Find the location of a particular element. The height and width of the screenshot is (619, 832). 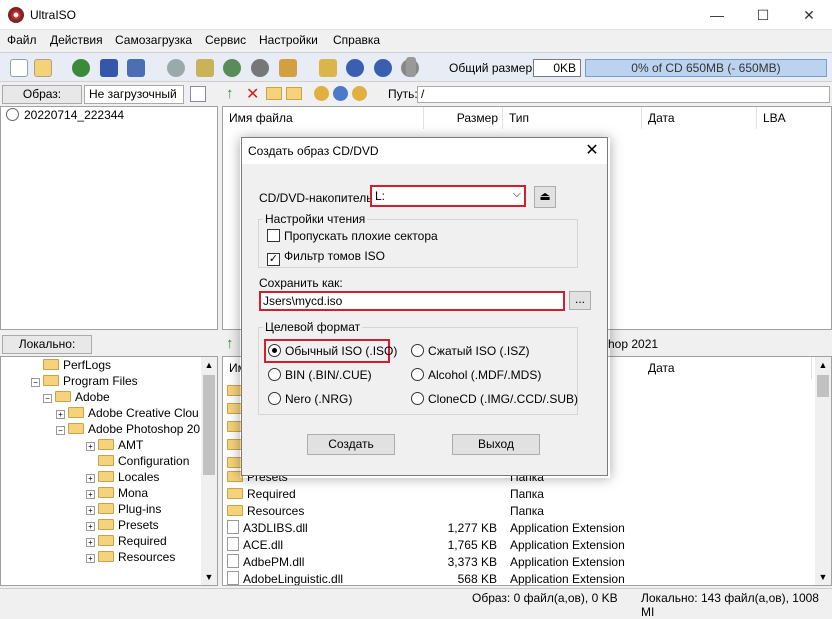

rename-icon is located at coordinates (294, 93).